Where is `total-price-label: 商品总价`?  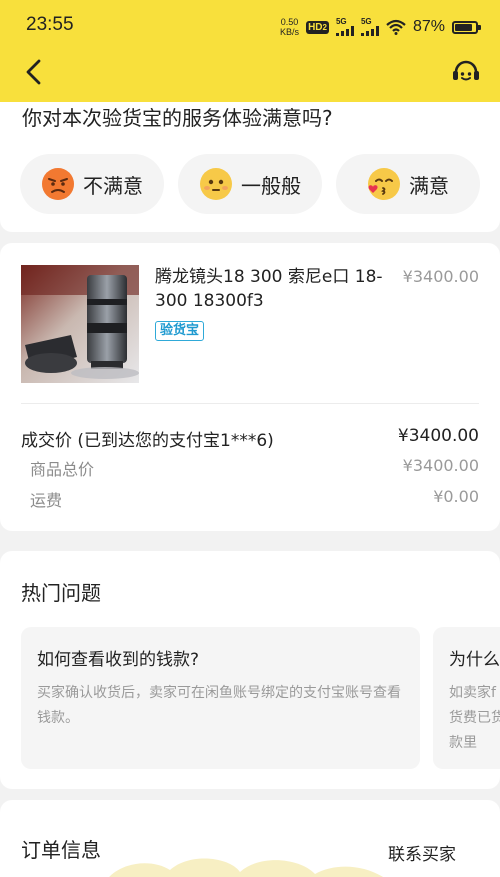
total-price-label: 商品总价 is located at coordinates (62, 469).